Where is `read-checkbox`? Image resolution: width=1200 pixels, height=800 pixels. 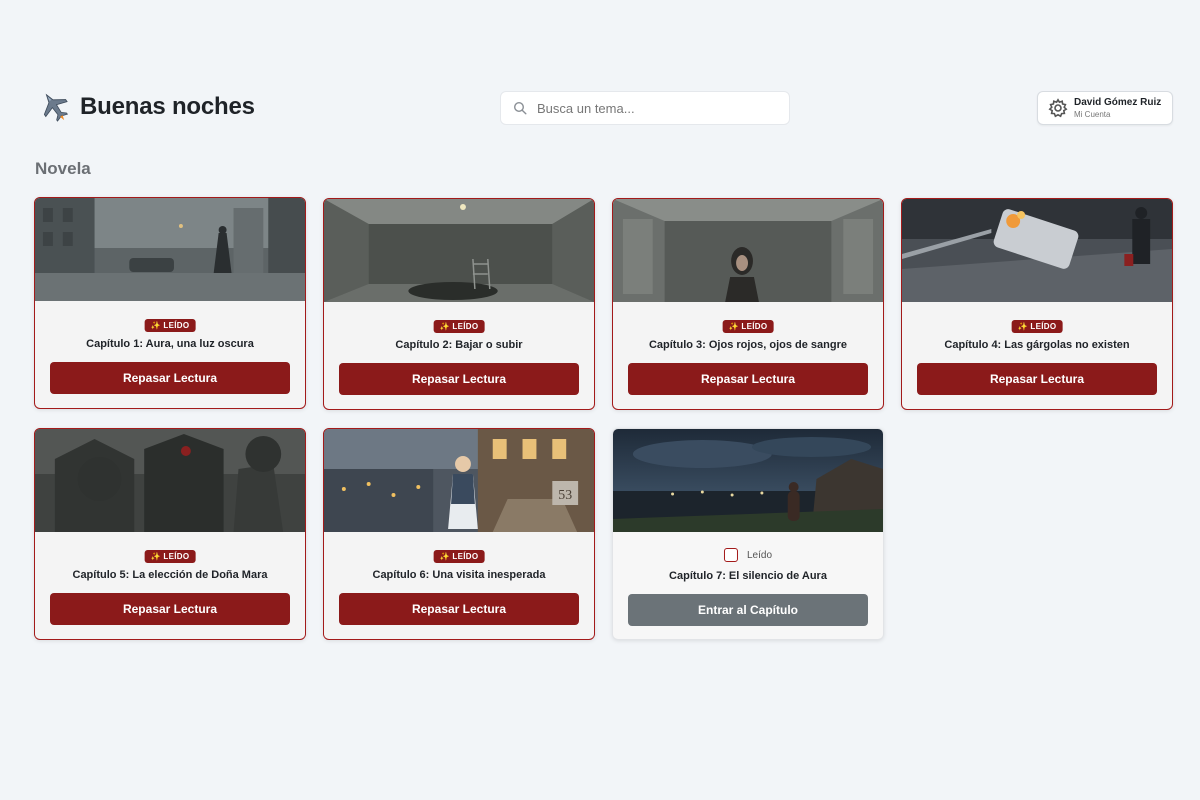
read-checkbox is located at coordinates (730, 555).